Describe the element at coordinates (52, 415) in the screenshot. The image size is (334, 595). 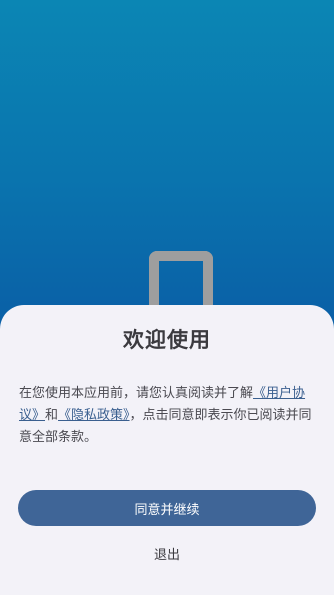
I see `message-conjunction: 和` at that location.